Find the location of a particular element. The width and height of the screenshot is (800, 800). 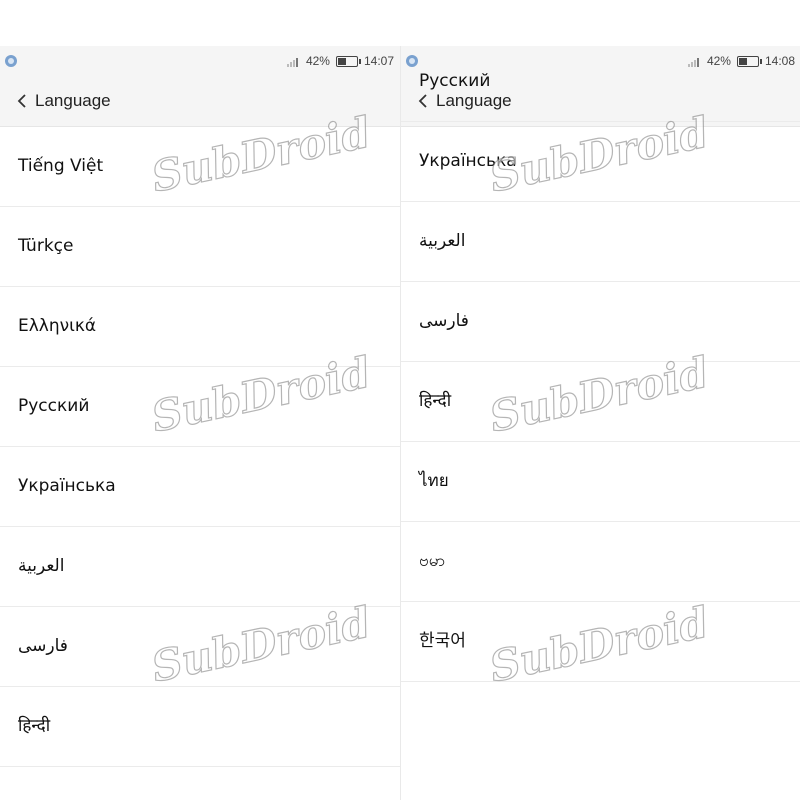

app-bar: Language is located at coordinates (200, 101).